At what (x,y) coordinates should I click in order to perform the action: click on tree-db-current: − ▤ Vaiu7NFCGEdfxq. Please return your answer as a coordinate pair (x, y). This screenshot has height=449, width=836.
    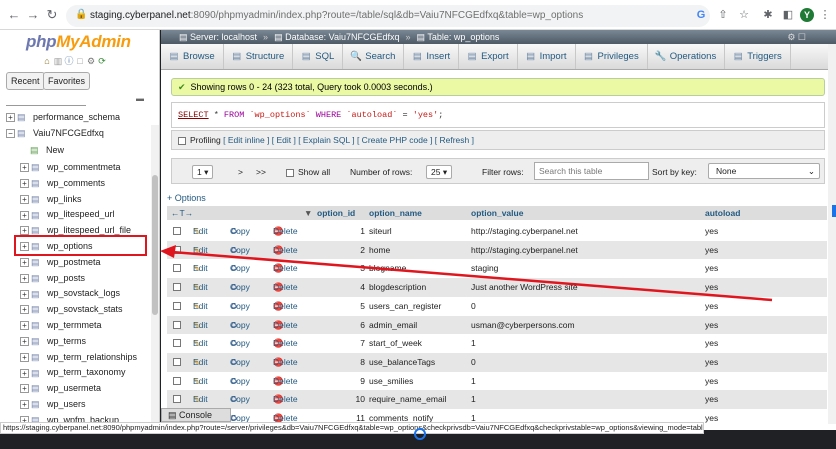
    Looking at the image, I should click on (55, 133).